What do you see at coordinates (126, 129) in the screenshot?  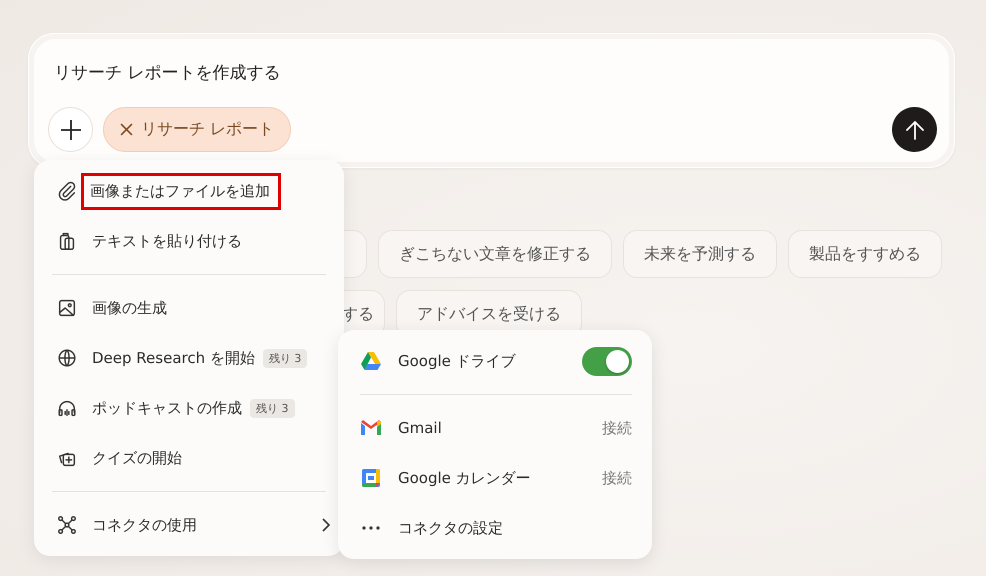 I see `close-icon` at bounding box center [126, 129].